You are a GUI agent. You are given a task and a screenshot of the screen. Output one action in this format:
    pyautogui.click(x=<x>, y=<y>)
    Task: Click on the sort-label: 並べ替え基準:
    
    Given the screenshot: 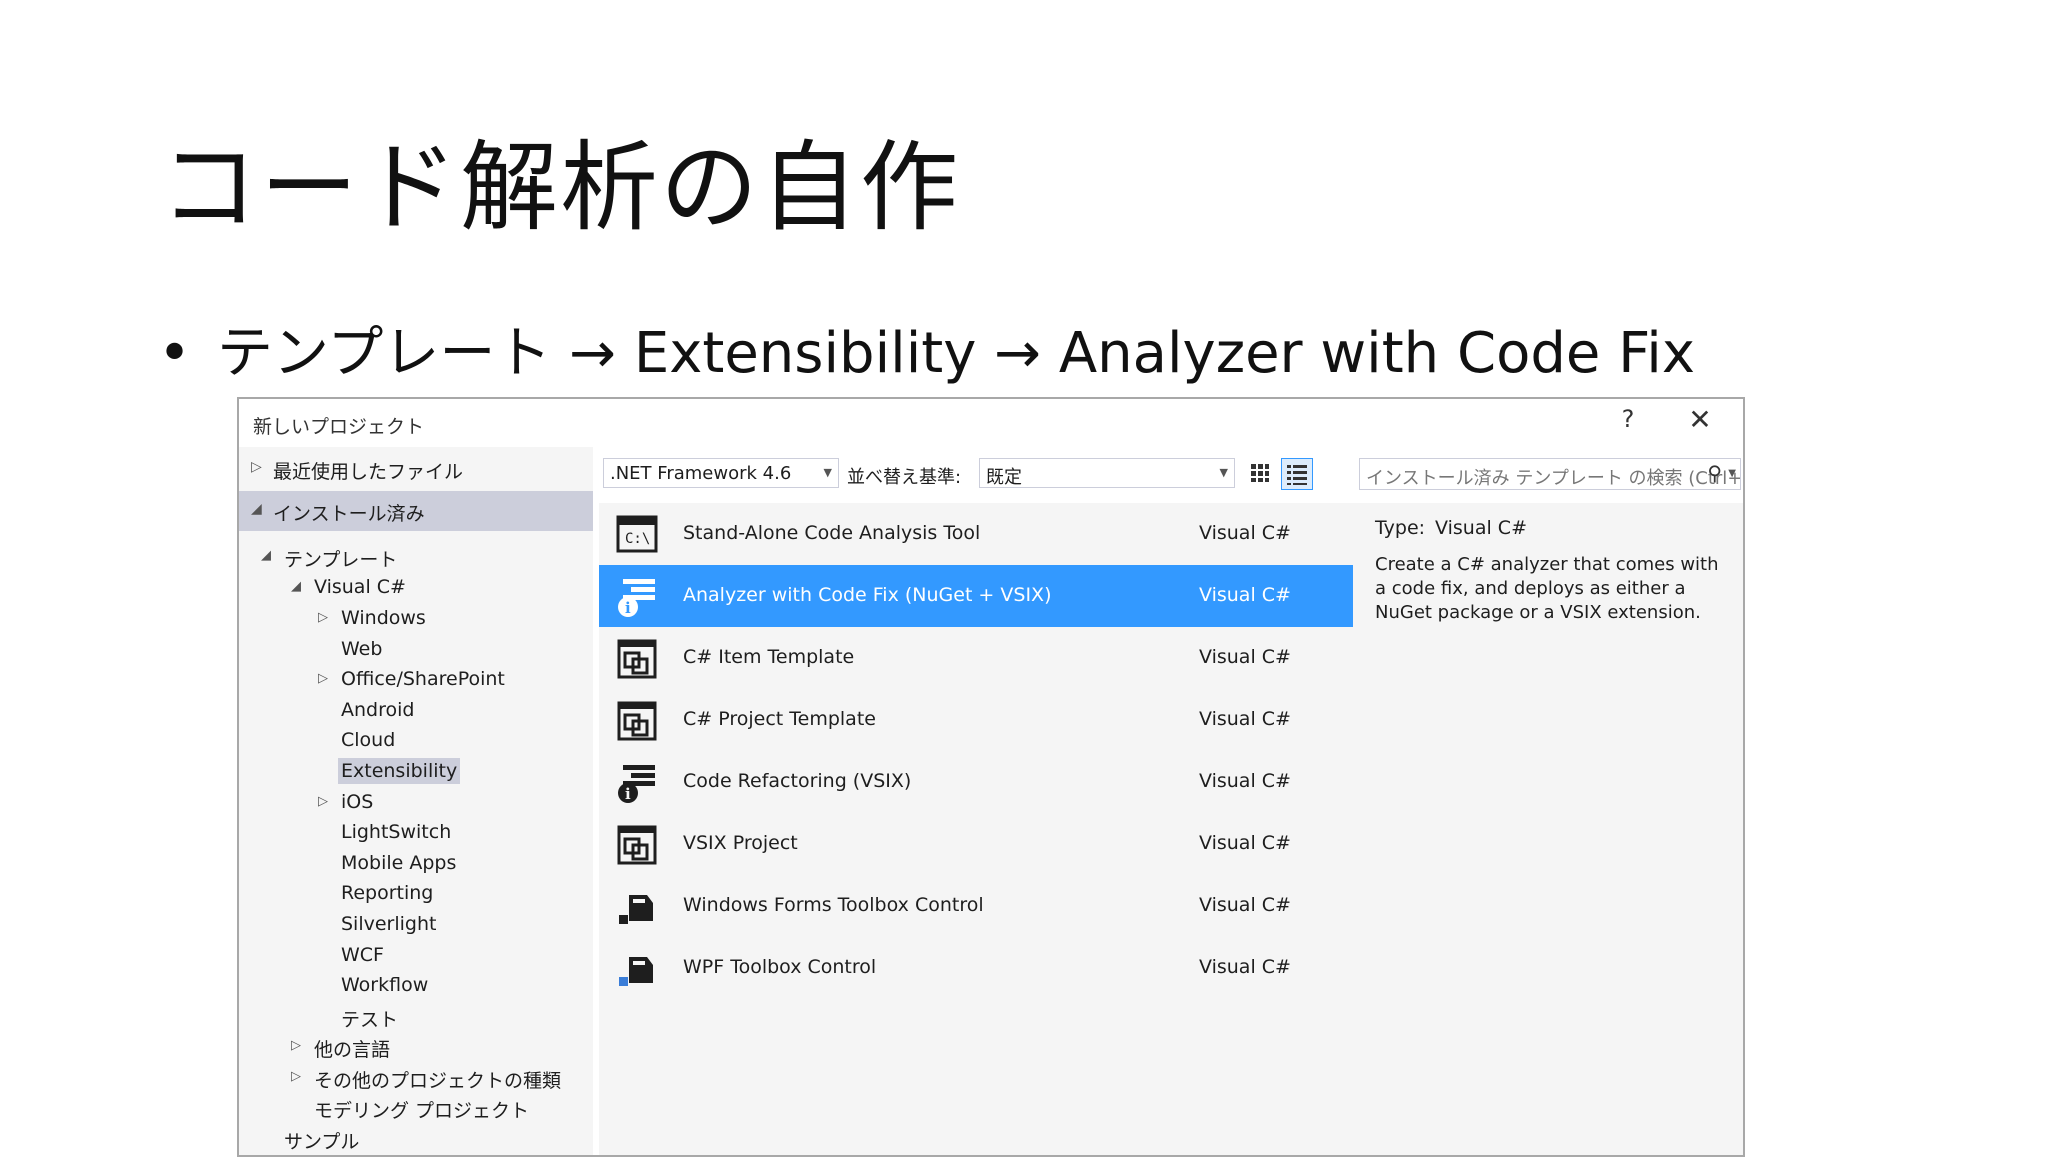 What is the action you would take?
    pyautogui.click(x=904, y=477)
    